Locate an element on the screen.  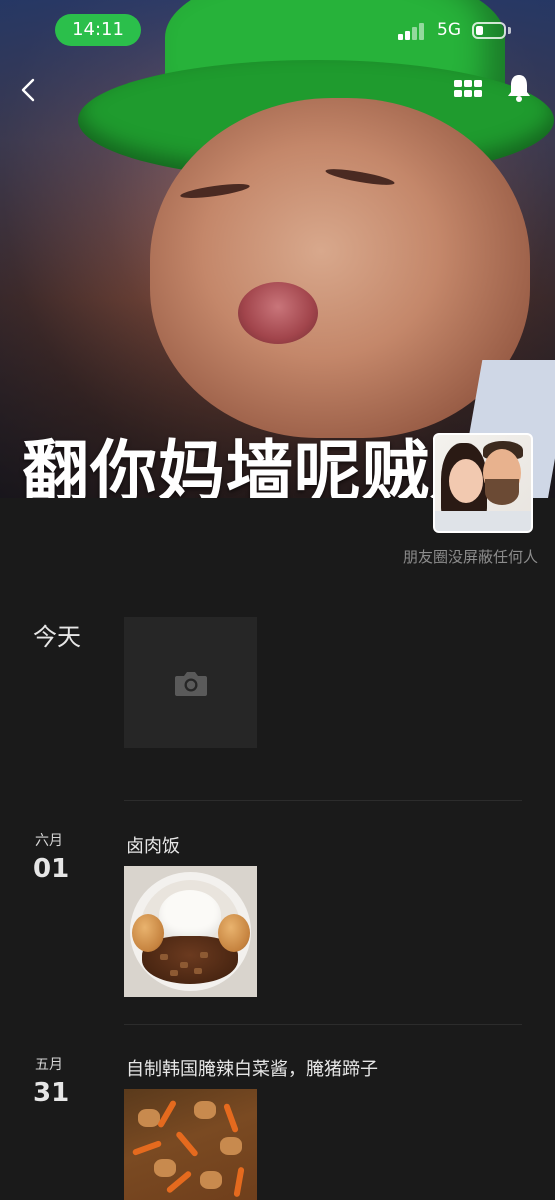
battery-icon is located at coordinates (489, 30).